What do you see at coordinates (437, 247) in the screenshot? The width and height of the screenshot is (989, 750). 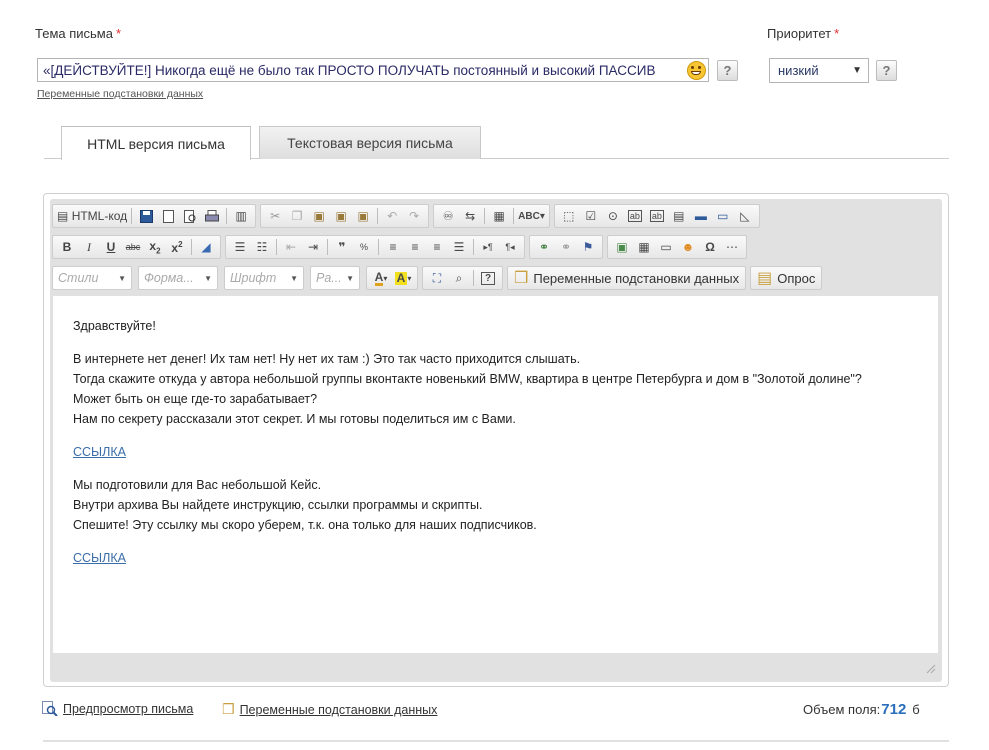 I see `align-right-button: ≡` at bounding box center [437, 247].